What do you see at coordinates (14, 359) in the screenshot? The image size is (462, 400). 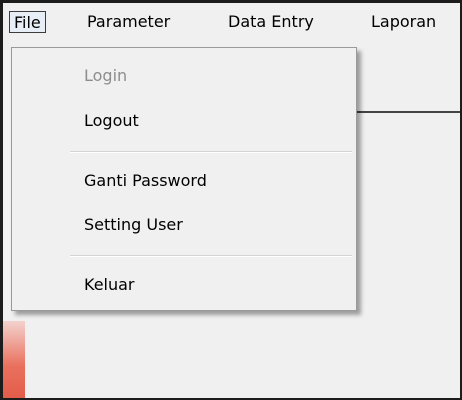 I see `background-accent` at bounding box center [14, 359].